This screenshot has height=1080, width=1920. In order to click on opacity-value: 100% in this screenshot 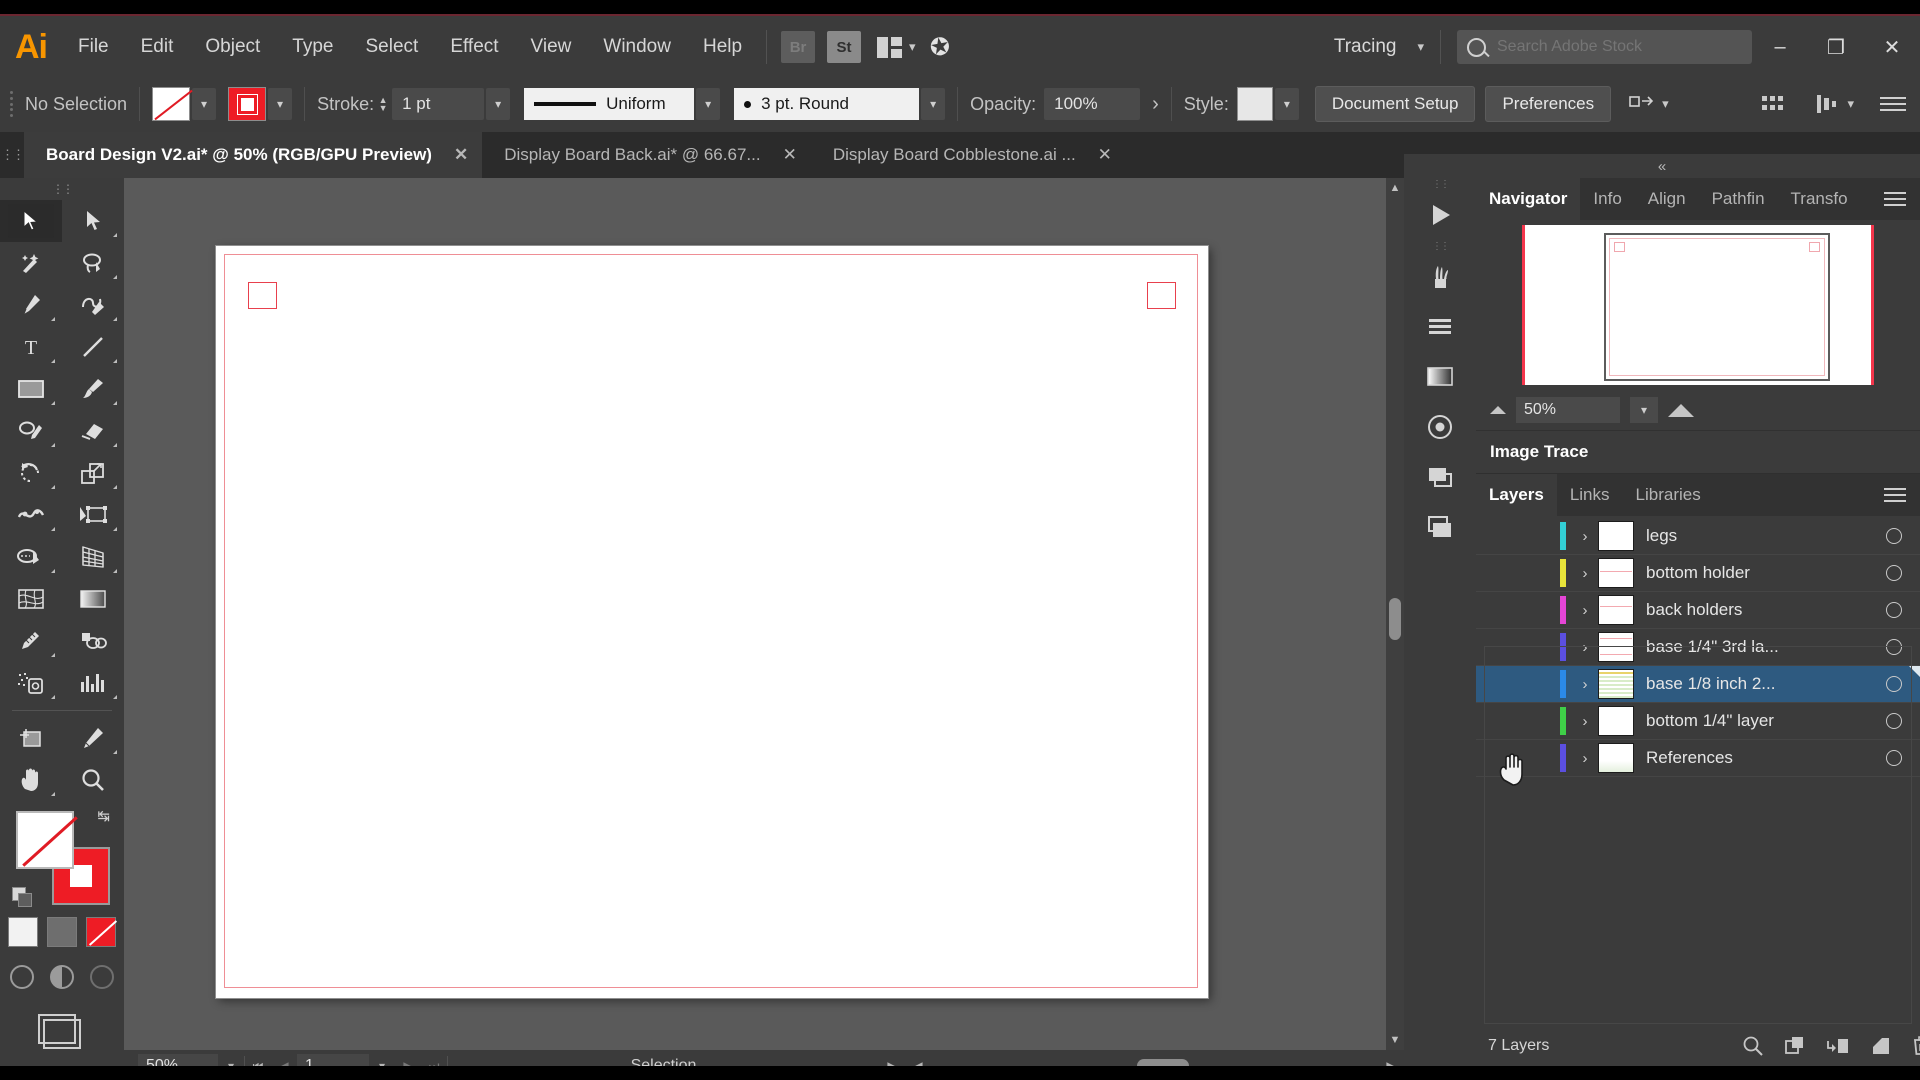, I will do `click(1092, 104)`.